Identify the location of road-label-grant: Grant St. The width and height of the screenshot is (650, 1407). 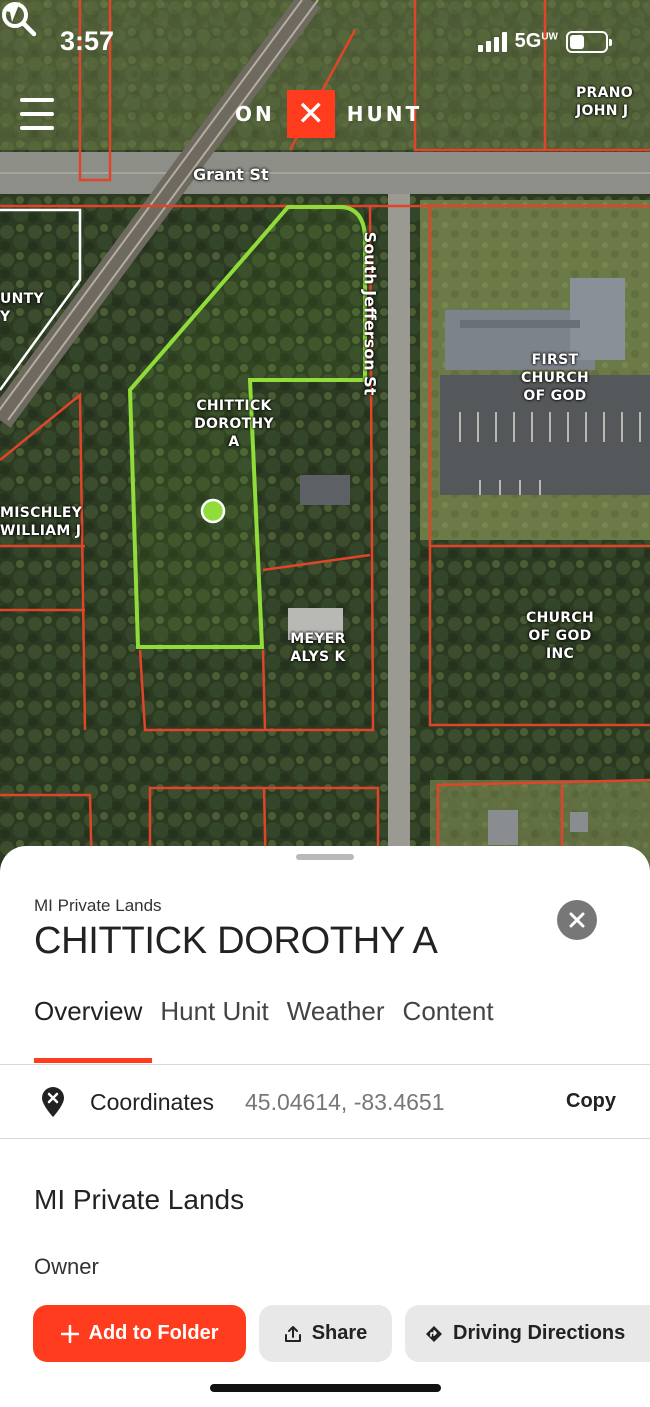
(231, 174).